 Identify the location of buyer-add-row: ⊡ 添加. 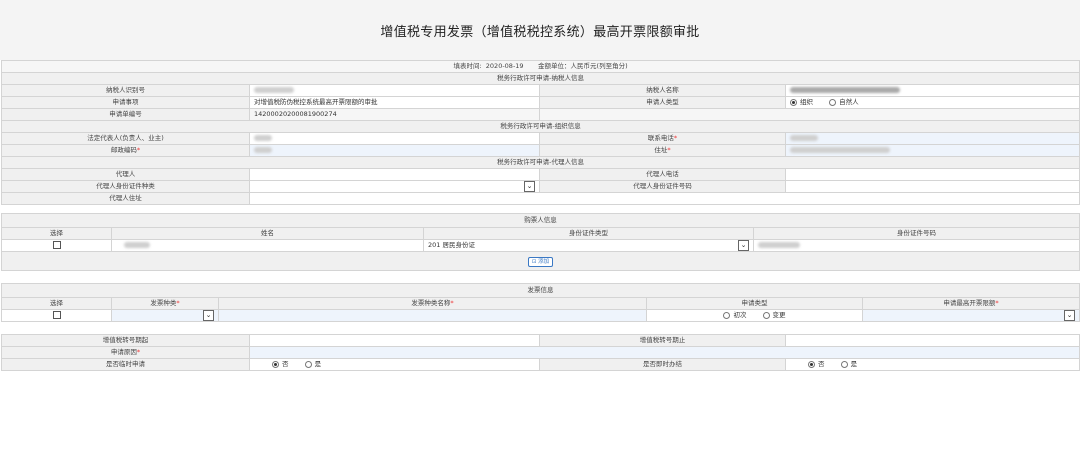
(540, 261).